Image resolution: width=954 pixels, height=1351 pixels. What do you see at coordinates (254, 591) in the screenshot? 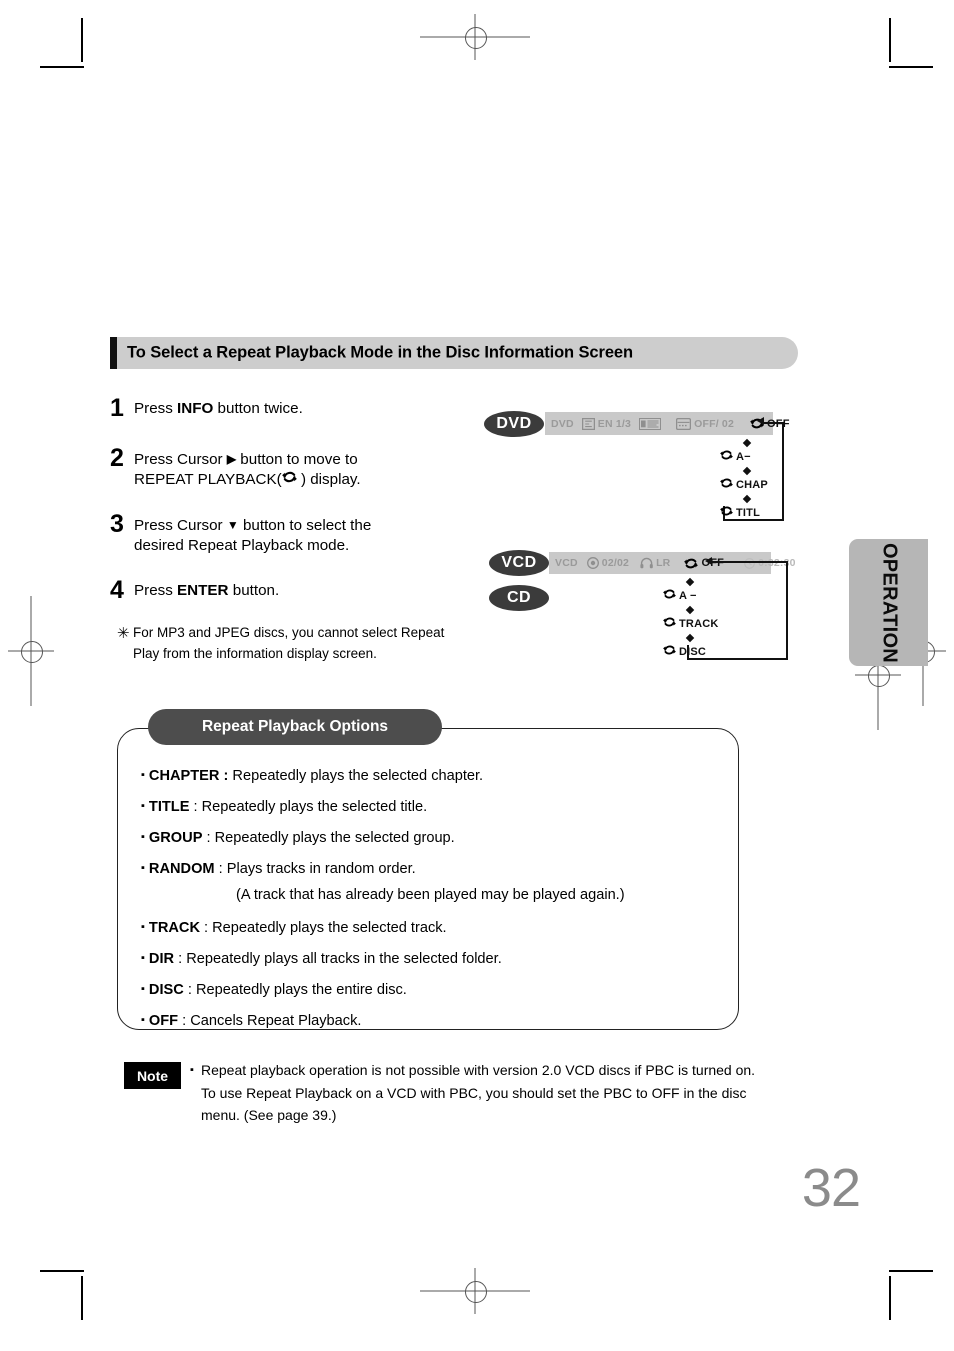
I see `step-4-post: button.` at bounding box center [254, 591].